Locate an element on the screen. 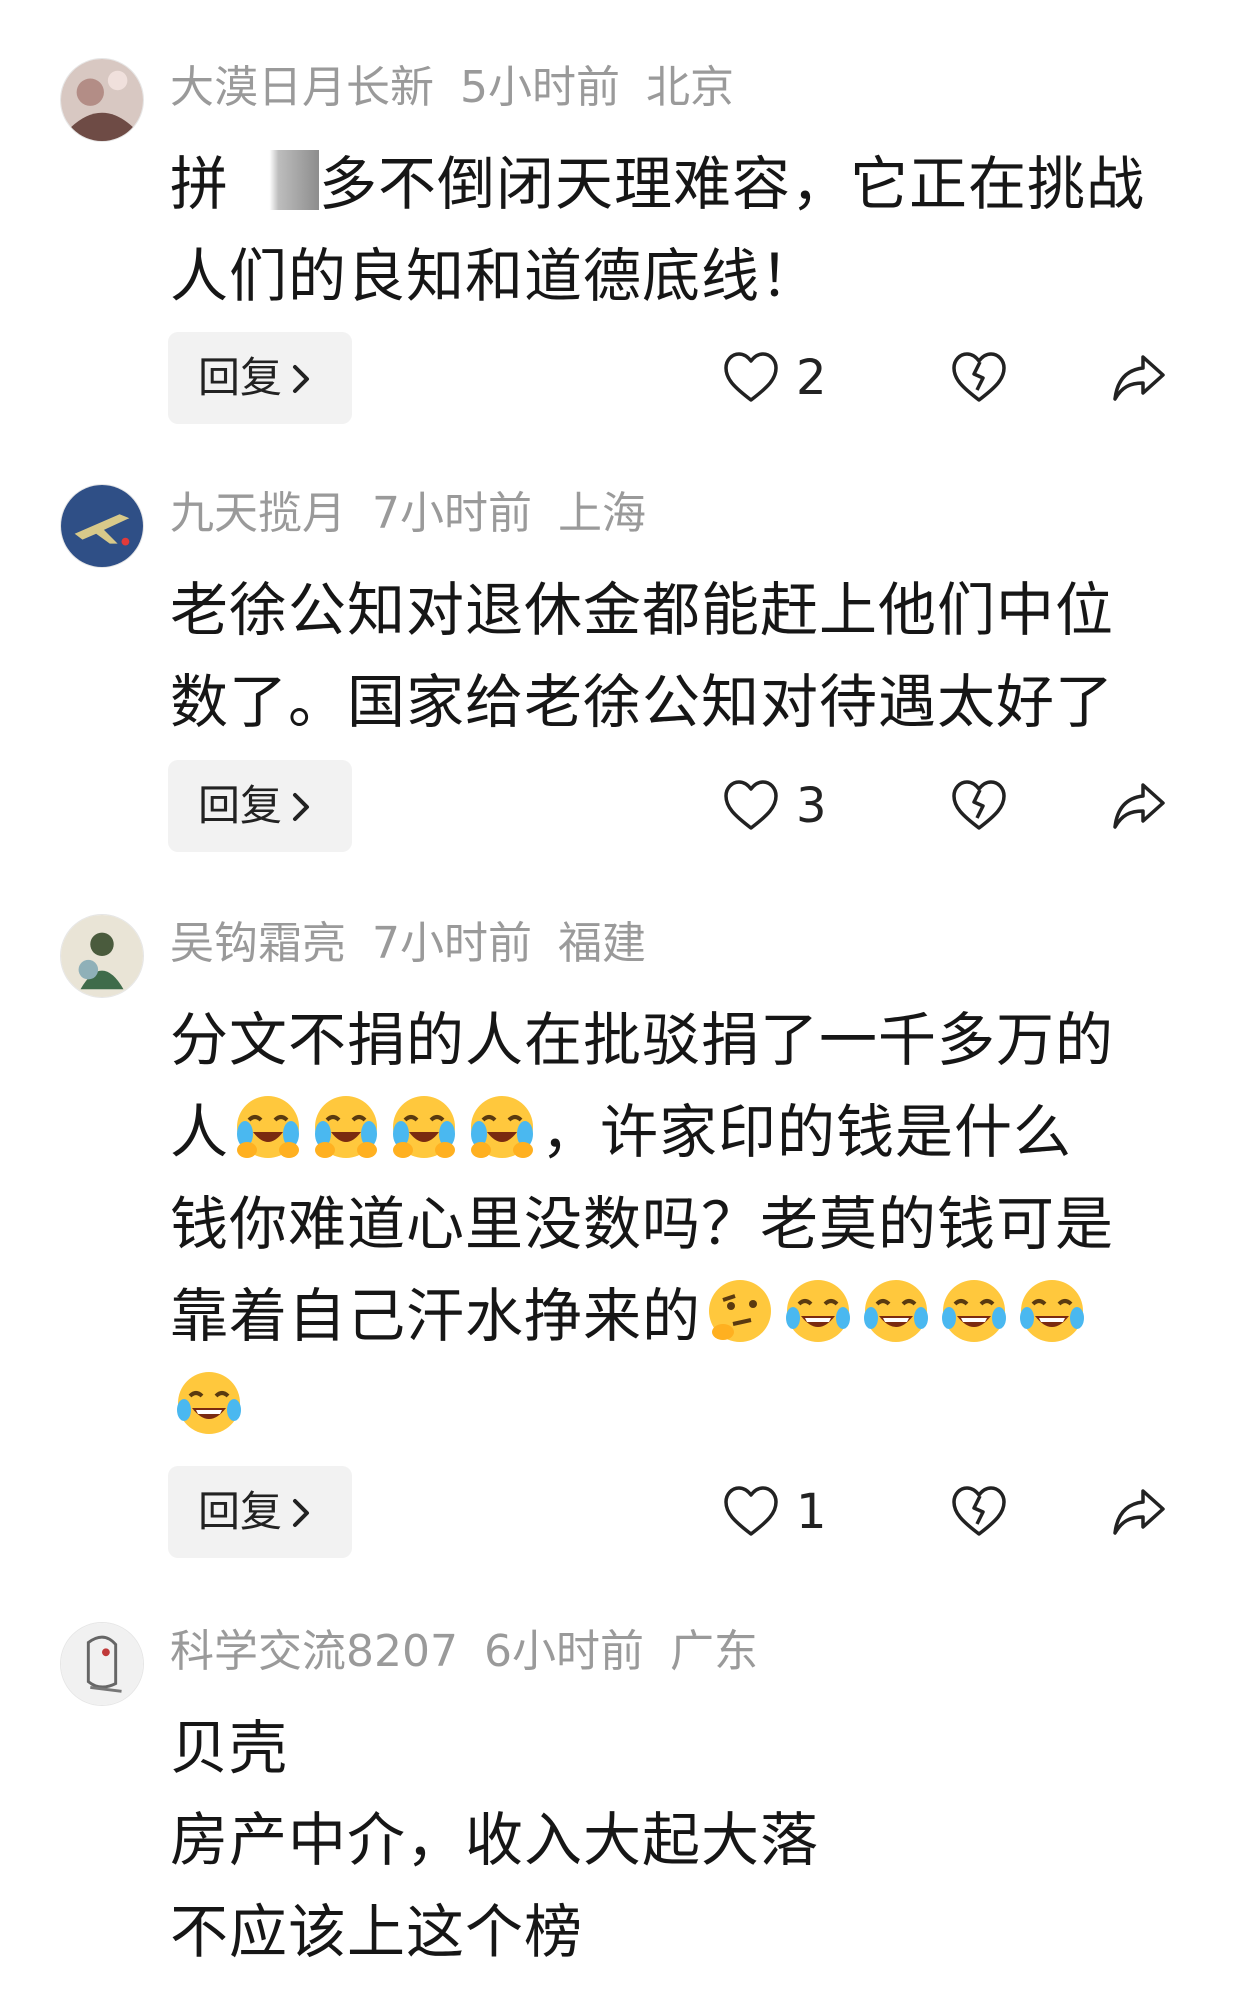 This screenshot has width=1242, height=2001. location: 北京 is located at coordinates (690, 87).